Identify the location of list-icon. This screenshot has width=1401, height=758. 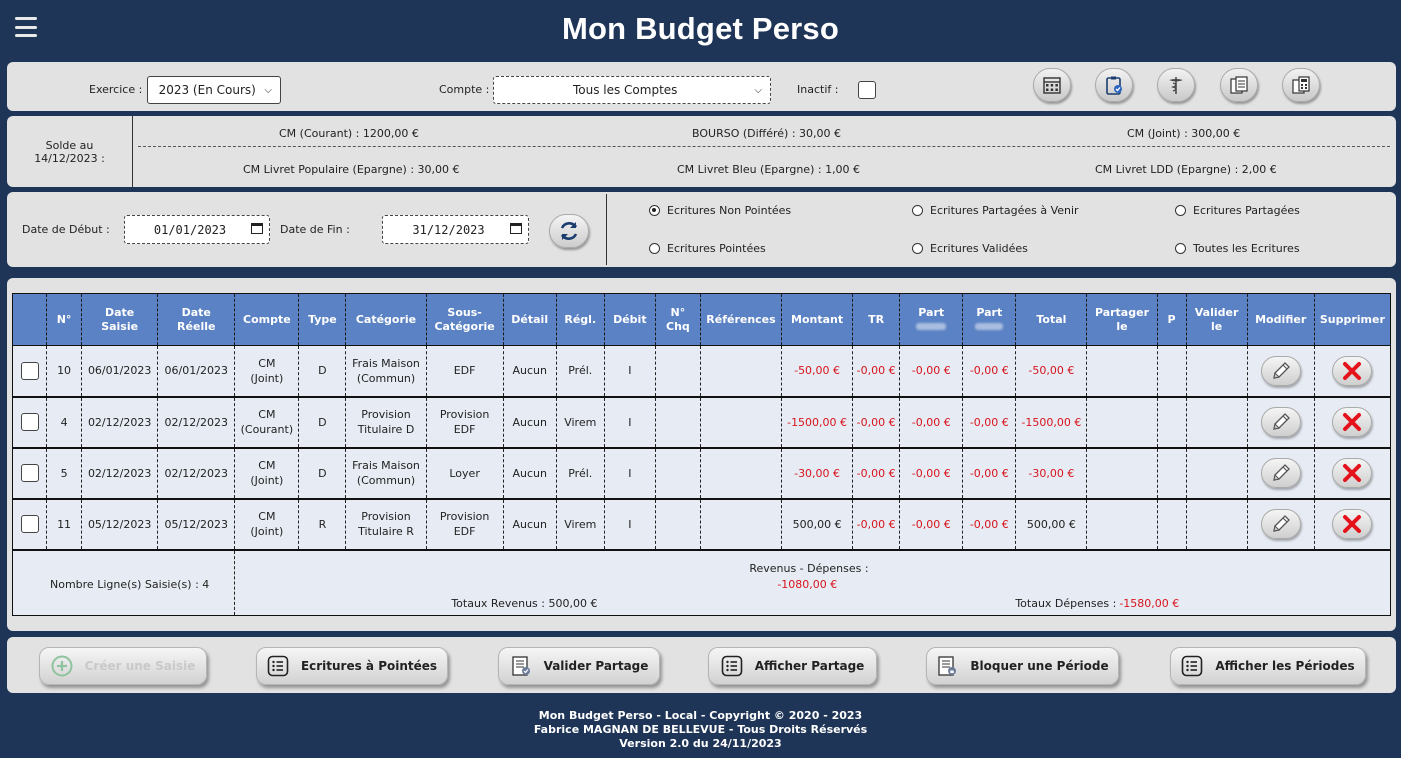
(731, 666).